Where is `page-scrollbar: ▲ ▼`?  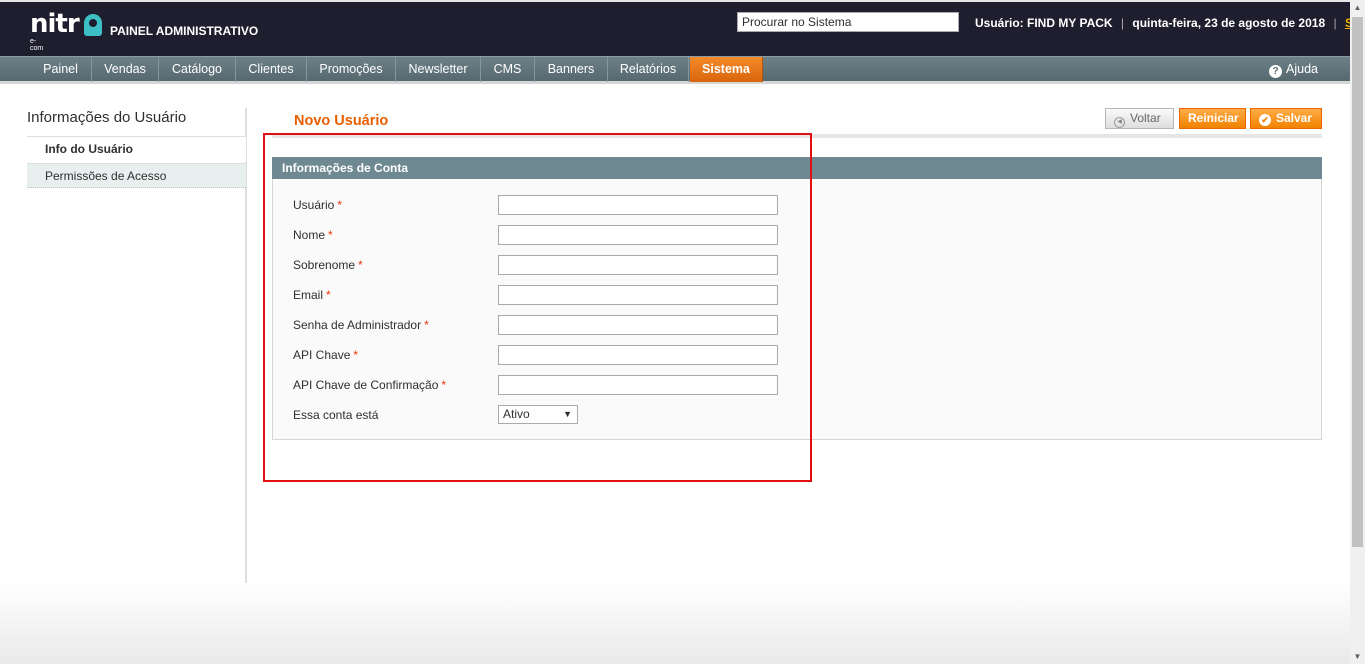
page-scrollbar: ▲ ▼ is located at coordinates (1357, 332).